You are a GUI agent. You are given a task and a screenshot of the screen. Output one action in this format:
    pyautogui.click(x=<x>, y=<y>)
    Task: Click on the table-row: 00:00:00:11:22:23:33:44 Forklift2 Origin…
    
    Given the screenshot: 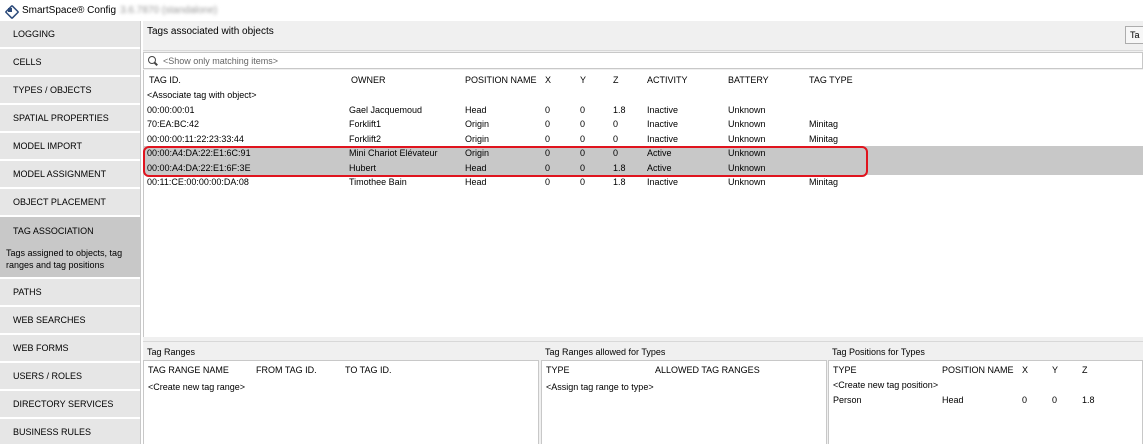 What is the action you would take?
    pyautogui.click(x=643, y=139)
    